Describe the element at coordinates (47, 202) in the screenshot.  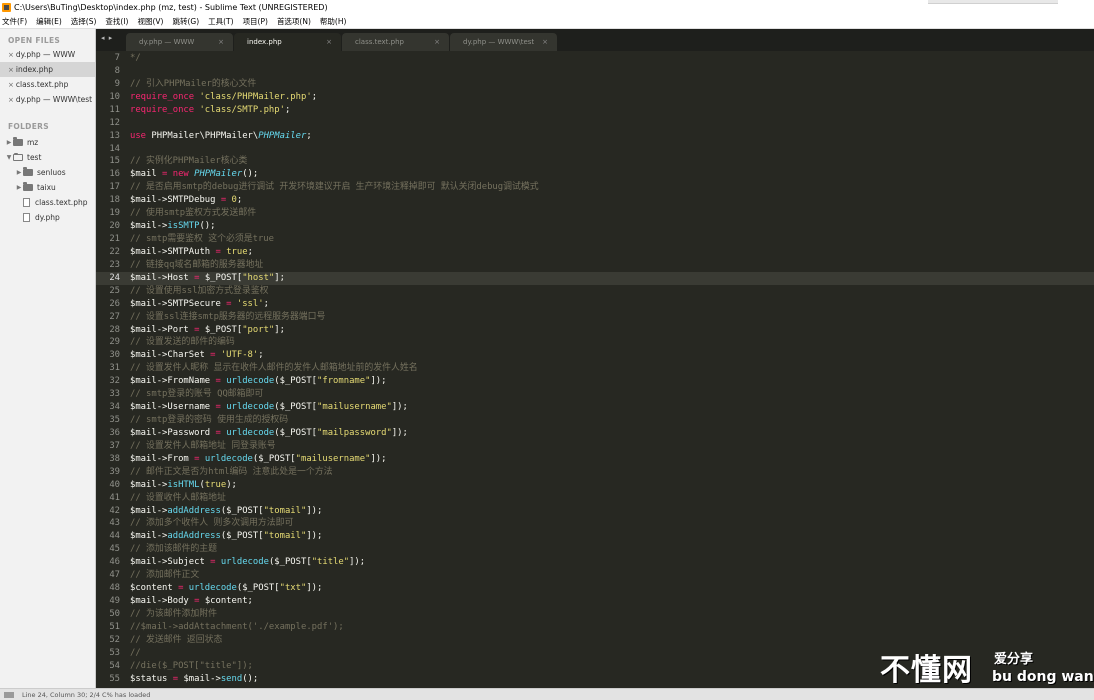
I see `file-item: class.text.php` at that location.